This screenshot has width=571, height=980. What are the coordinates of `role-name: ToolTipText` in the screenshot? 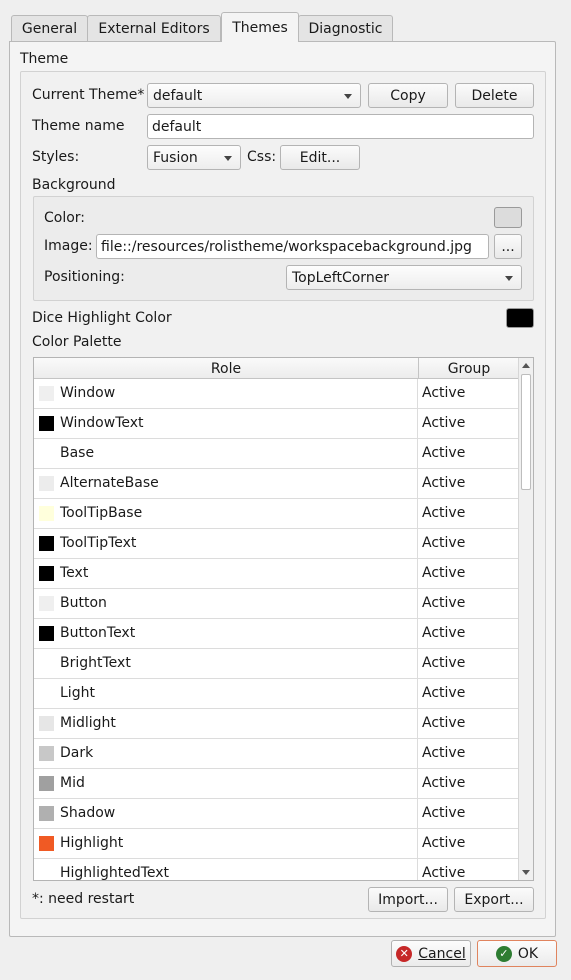 It's located at (98, 543).